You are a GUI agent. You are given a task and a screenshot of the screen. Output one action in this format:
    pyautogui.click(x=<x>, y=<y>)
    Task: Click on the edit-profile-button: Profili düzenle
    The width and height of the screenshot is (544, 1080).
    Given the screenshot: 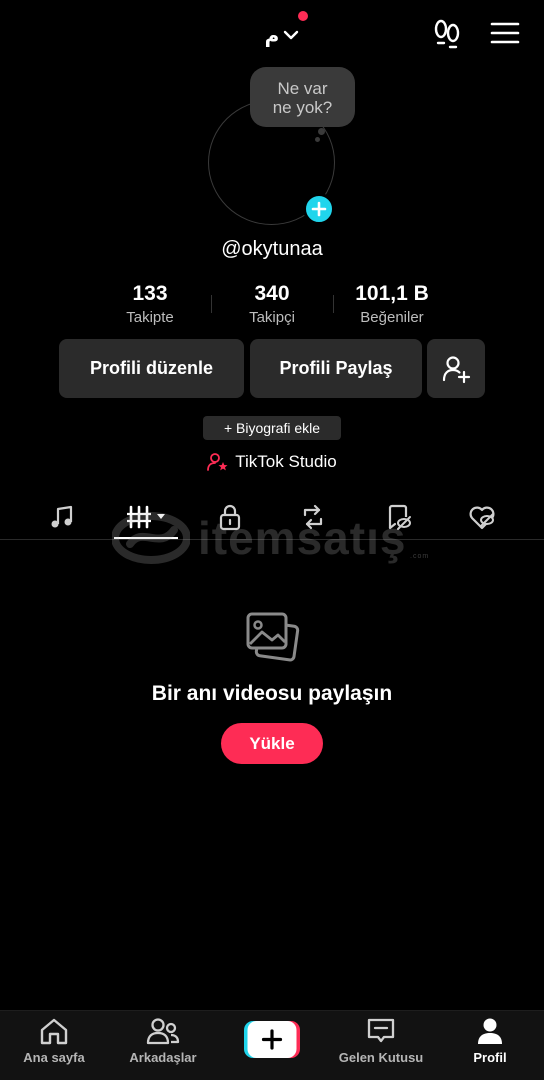 What is the action you would take?
    pyautogui.click(x=151, y=368)
    